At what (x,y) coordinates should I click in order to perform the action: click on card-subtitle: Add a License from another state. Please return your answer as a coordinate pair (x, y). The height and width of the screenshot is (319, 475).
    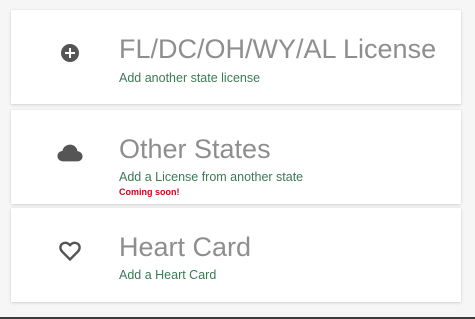
    Looking at the image, I should click on (211, 177).